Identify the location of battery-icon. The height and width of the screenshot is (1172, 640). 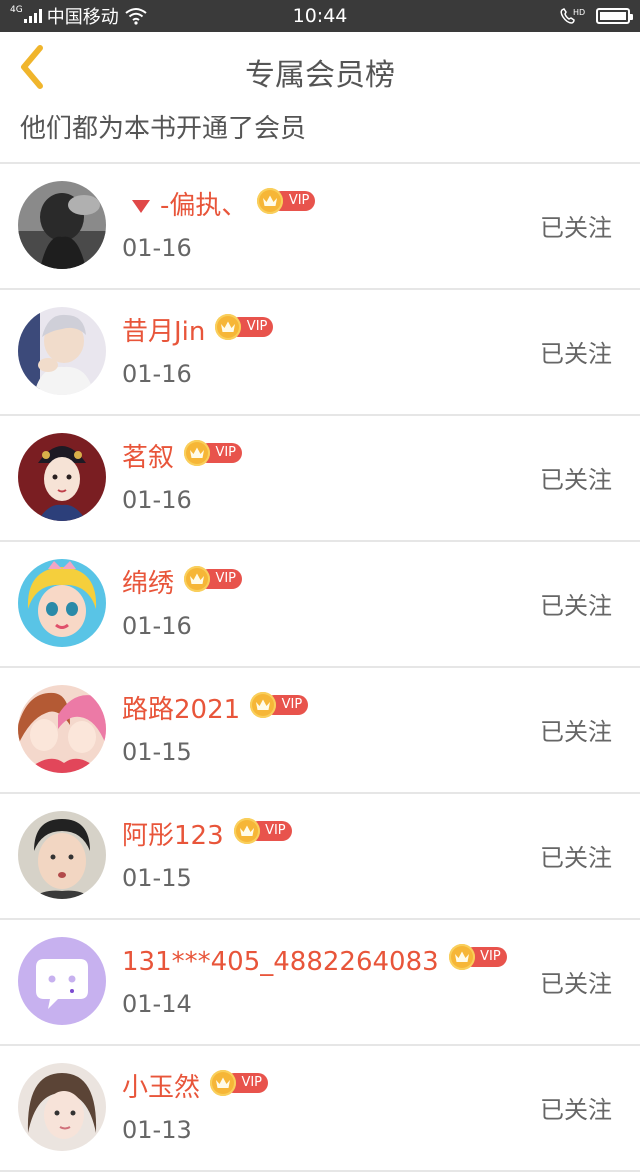
(614, 16).